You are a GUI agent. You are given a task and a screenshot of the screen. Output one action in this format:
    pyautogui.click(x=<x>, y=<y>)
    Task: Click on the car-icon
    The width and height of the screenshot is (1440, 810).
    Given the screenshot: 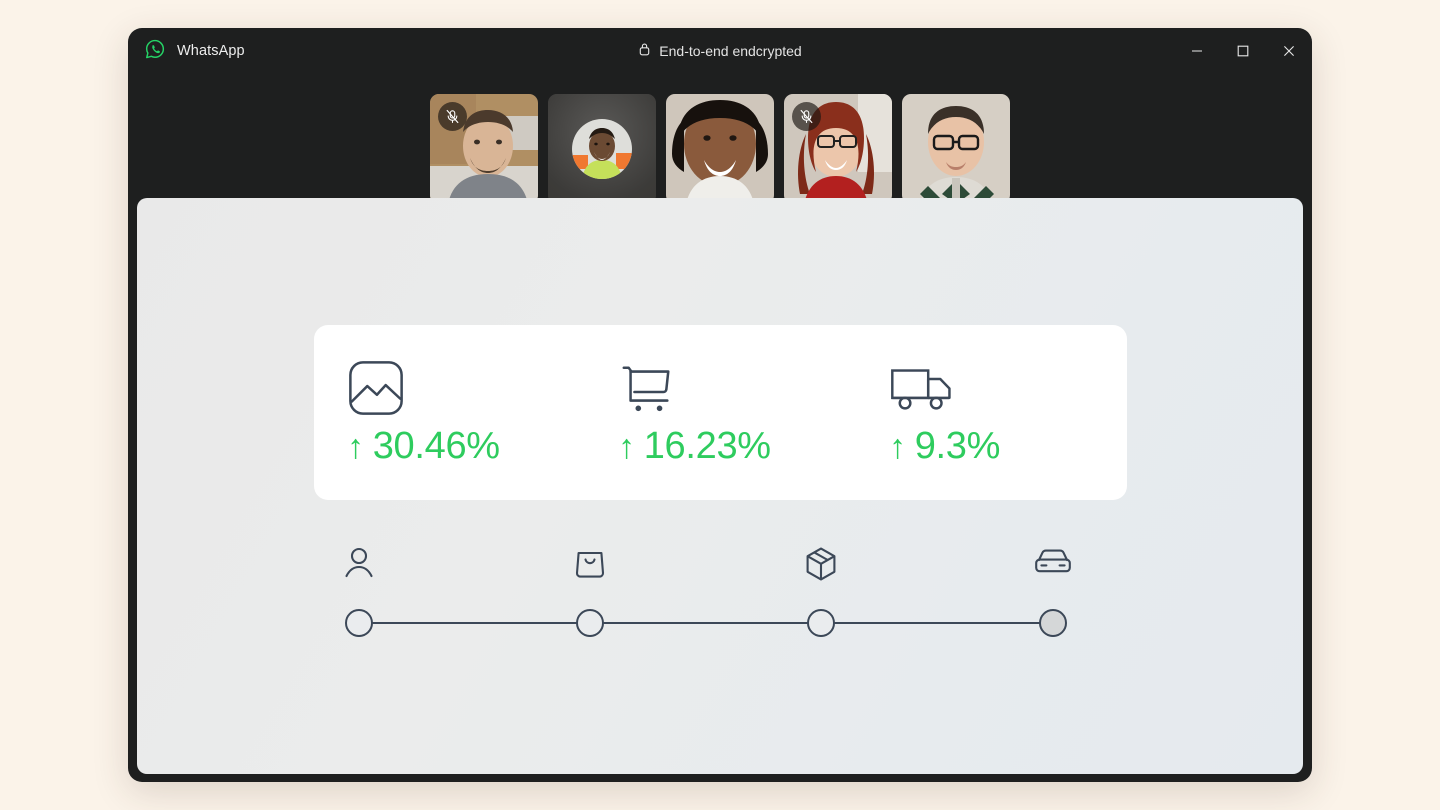 What is the action you would take?
    pyautogui.click(x=1053, y=564)
    